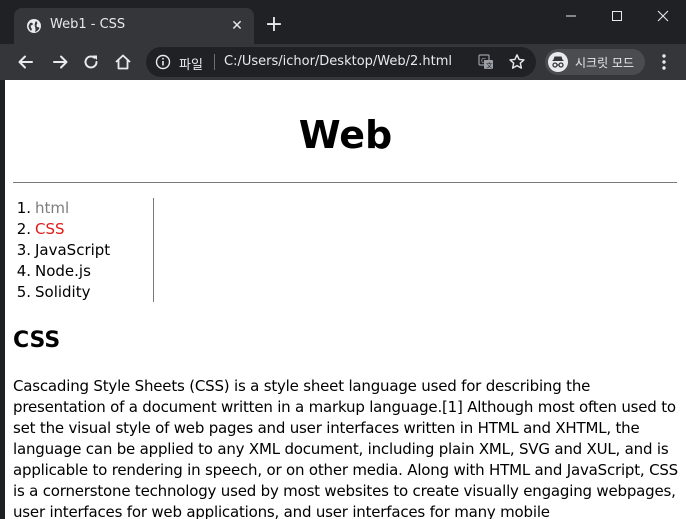 The height and width of the screenshot is (519, 686). Describe the element at coordinates (34, 26) in the screenshot. I see `globe-icon` at that location.